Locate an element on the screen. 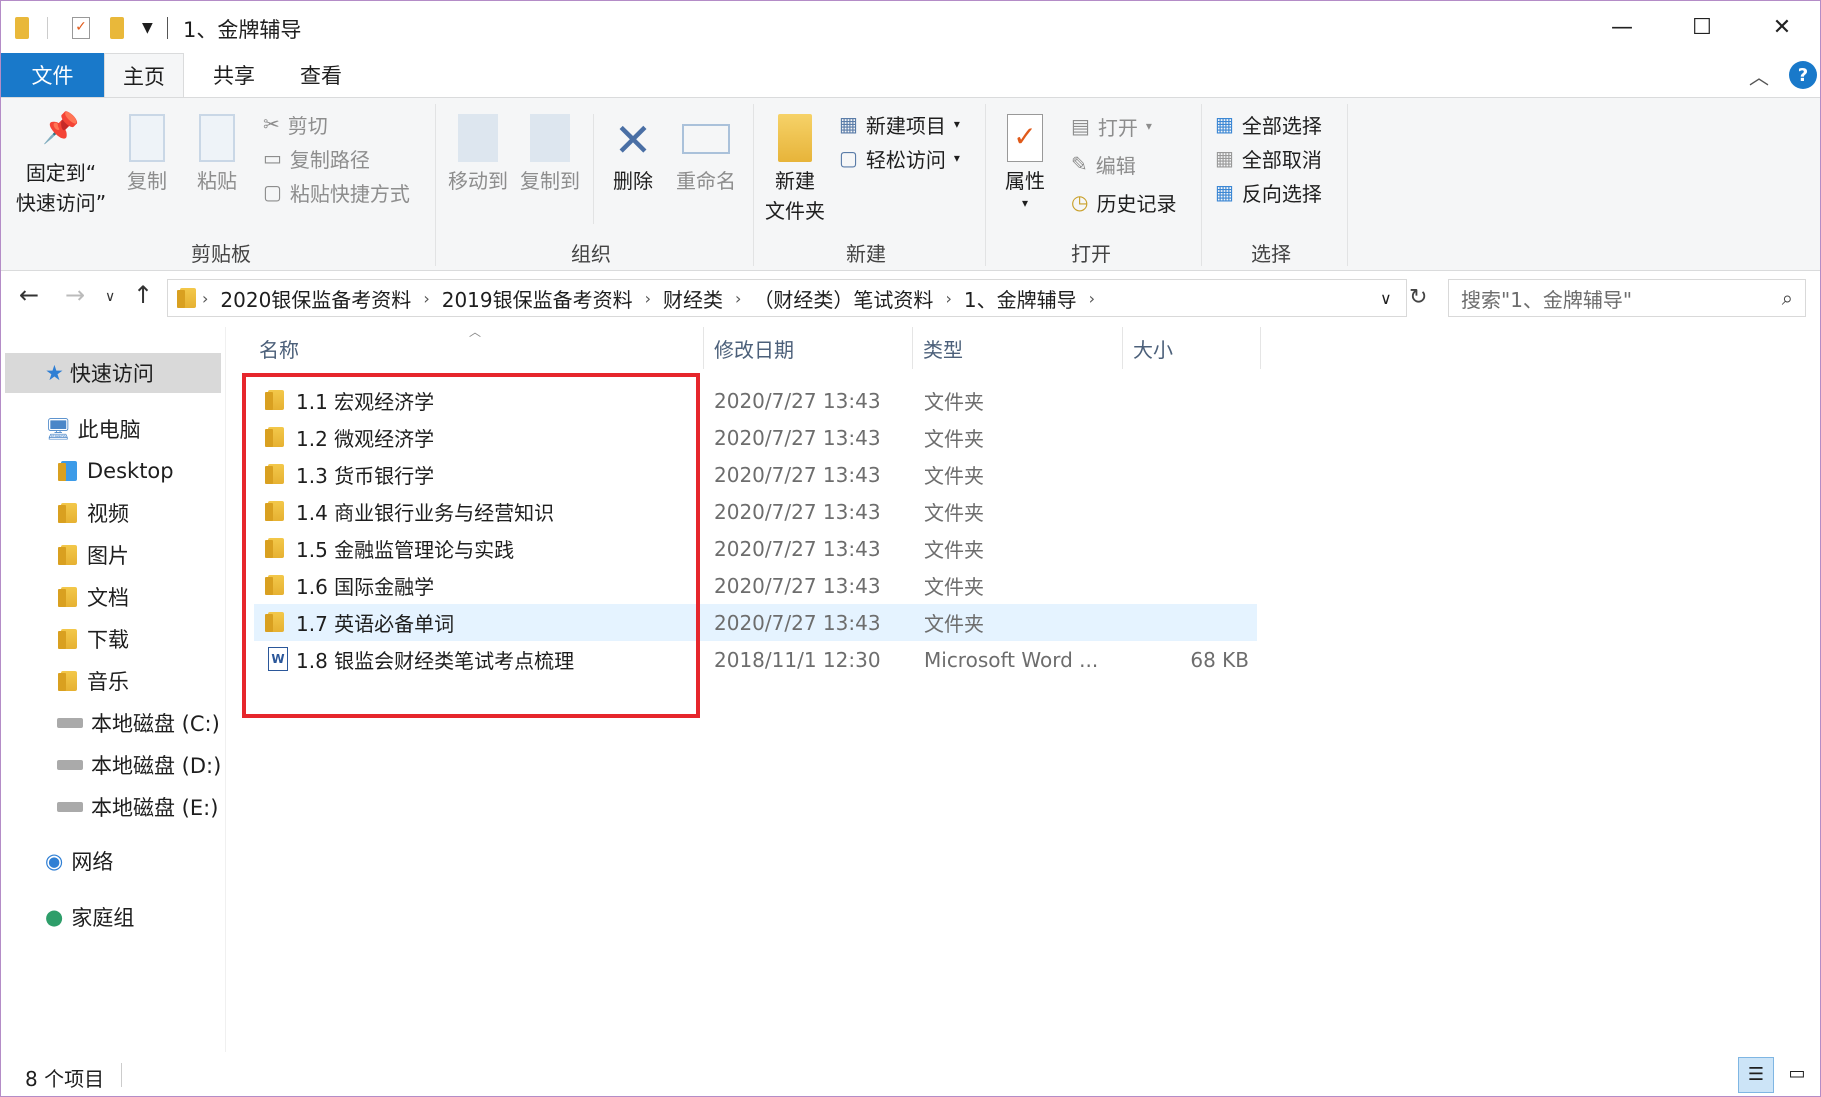 This screenshot has width=1821, height=1097. file-row: 1.1 宏观经济学 2020/7/27 13:43 文件夹 is located at coordinates (755, 400).